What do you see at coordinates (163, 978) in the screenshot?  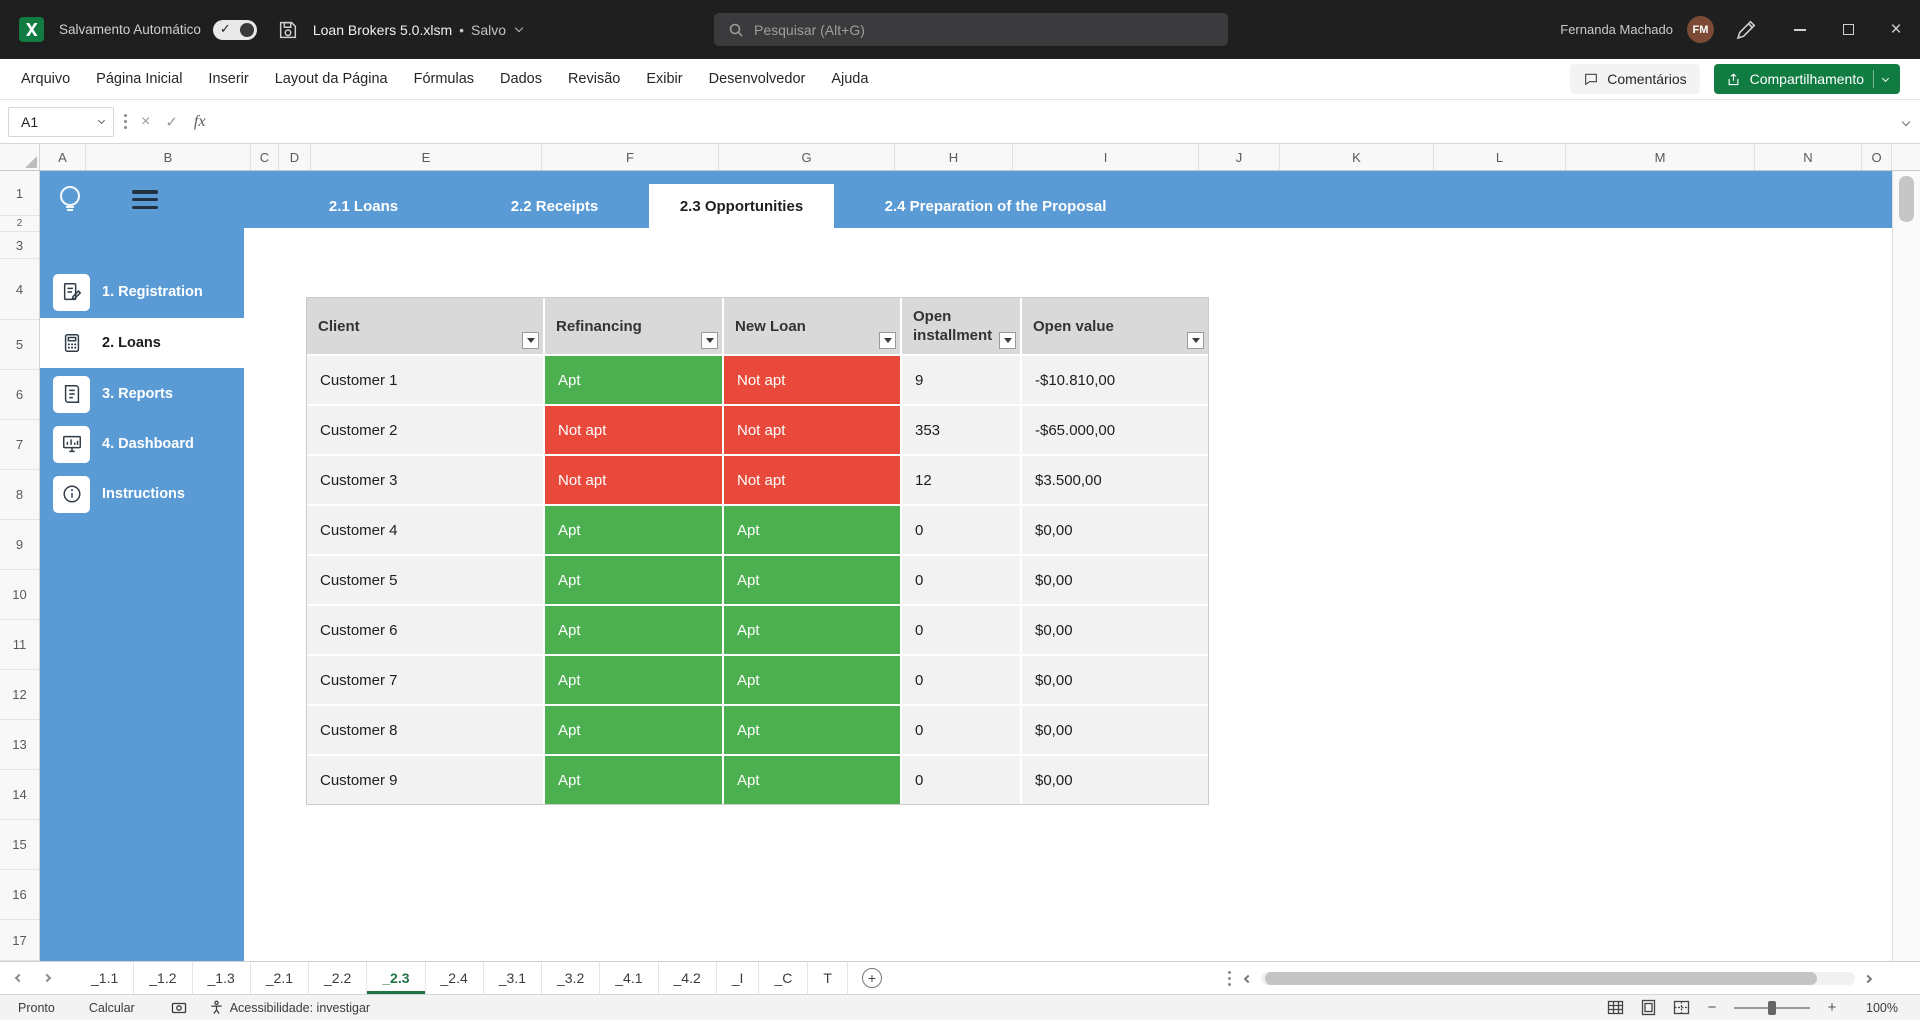 I see `sheet-tab-1-2: _1.2` at bounding box center [163, 978].